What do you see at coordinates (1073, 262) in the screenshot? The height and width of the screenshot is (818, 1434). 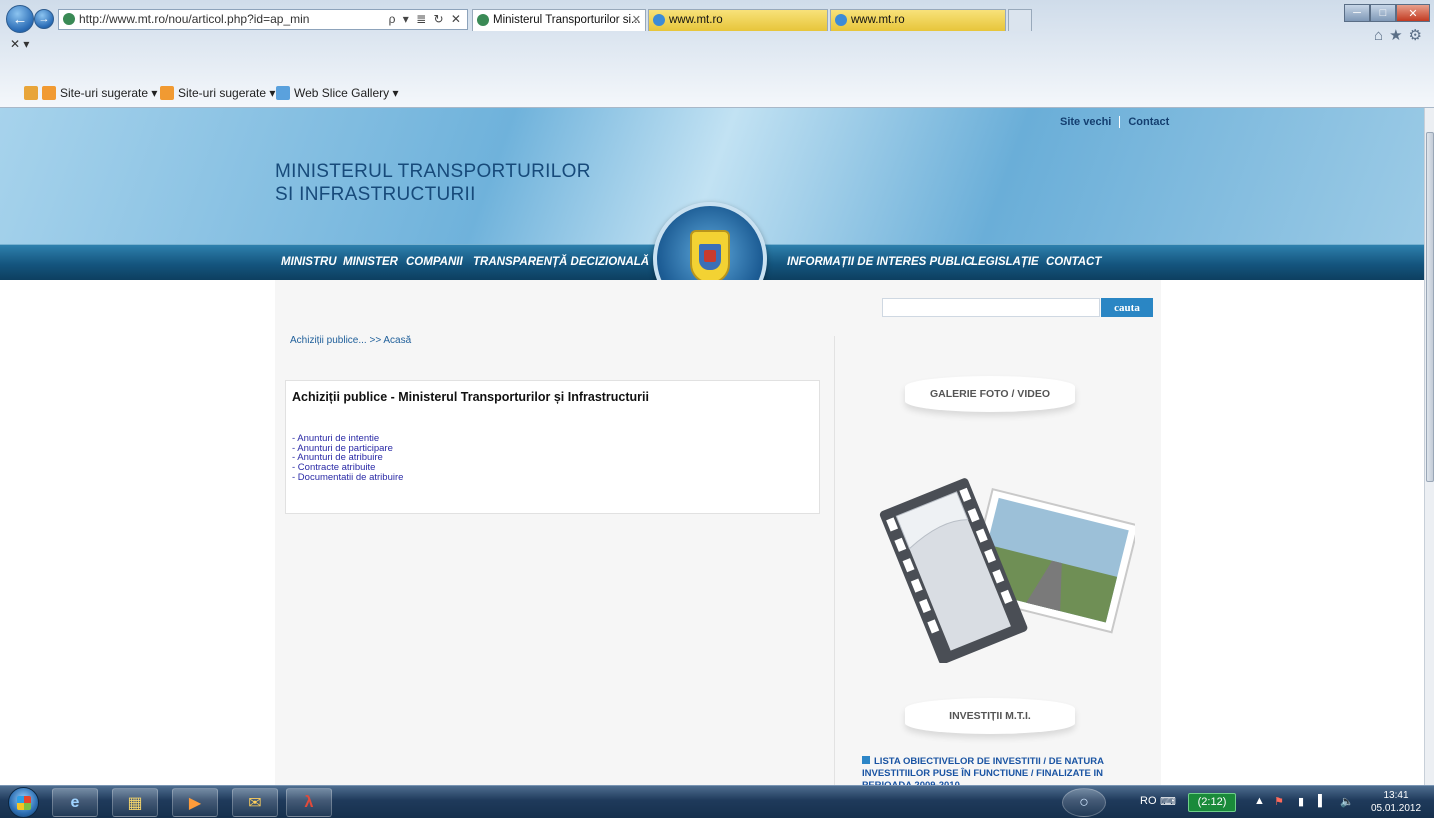 I see `nav-contact: CONTACT` at bounding box center [1073, 262].